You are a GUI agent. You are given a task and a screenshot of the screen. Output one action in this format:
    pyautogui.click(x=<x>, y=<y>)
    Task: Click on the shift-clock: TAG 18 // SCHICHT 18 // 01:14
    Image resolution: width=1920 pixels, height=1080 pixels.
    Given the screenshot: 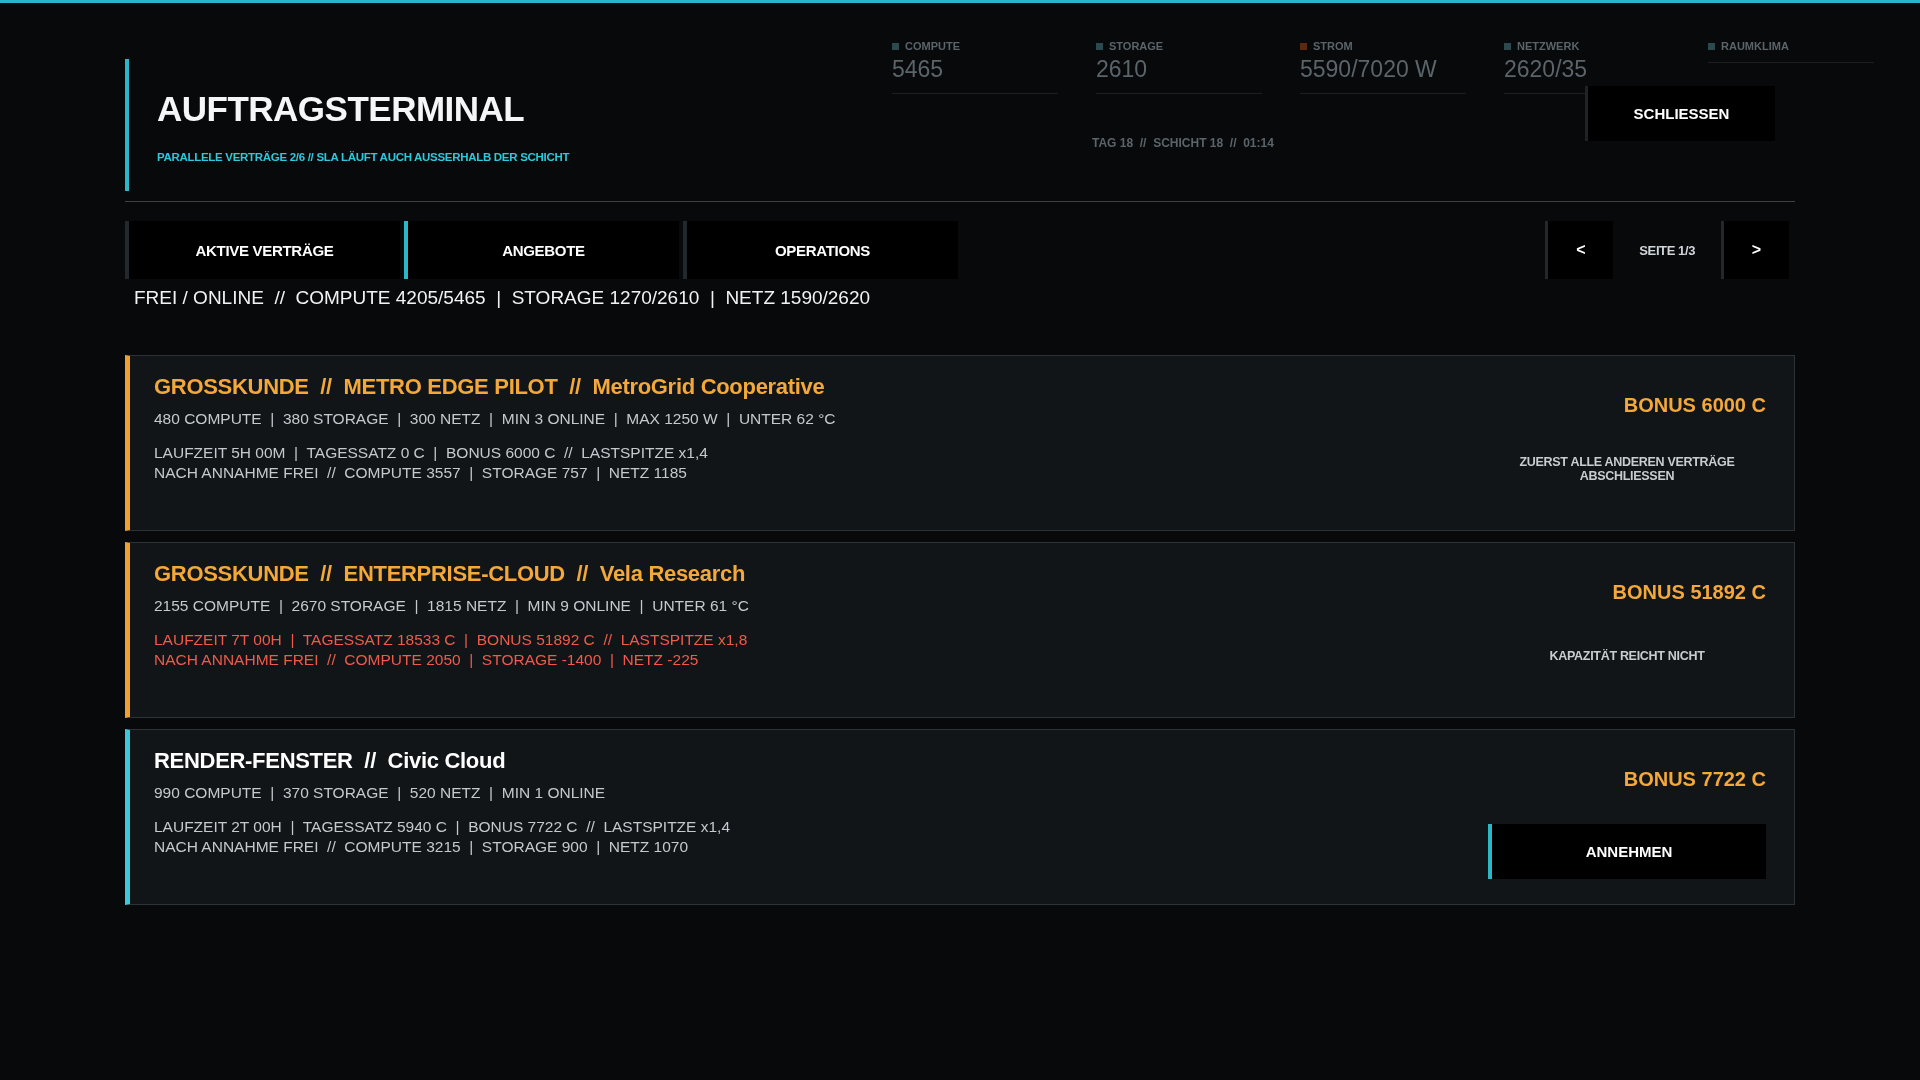 What is the action you would take?
    pyautogui.click(x=1183, y=143)
    